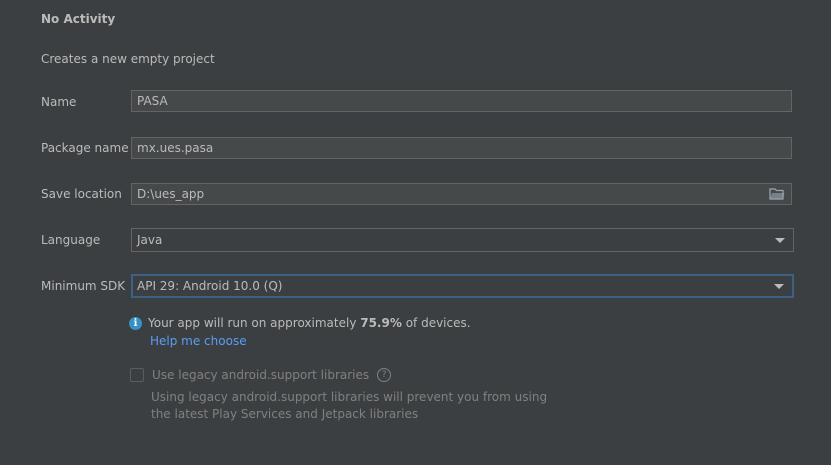 The image size is (831, 465). Describe the element at coordinates (461, 194) in the screenshot. I see `save-location-field: D:\ues_app` at that location.